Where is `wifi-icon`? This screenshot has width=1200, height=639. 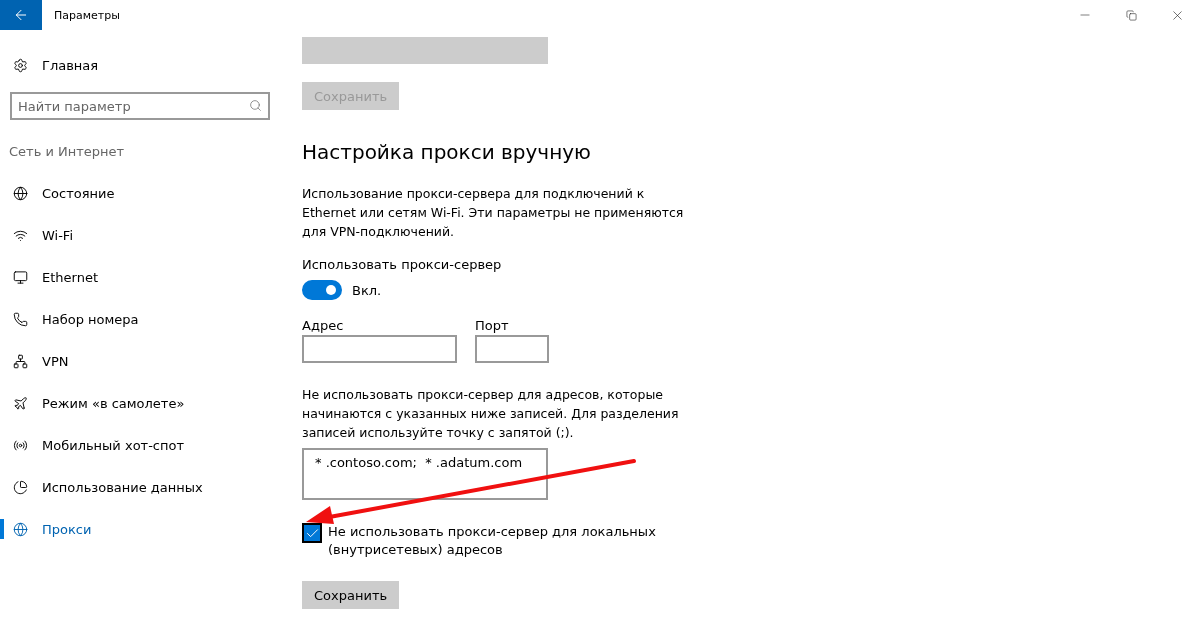
wifi-icon is located at coordinates (20, 235).